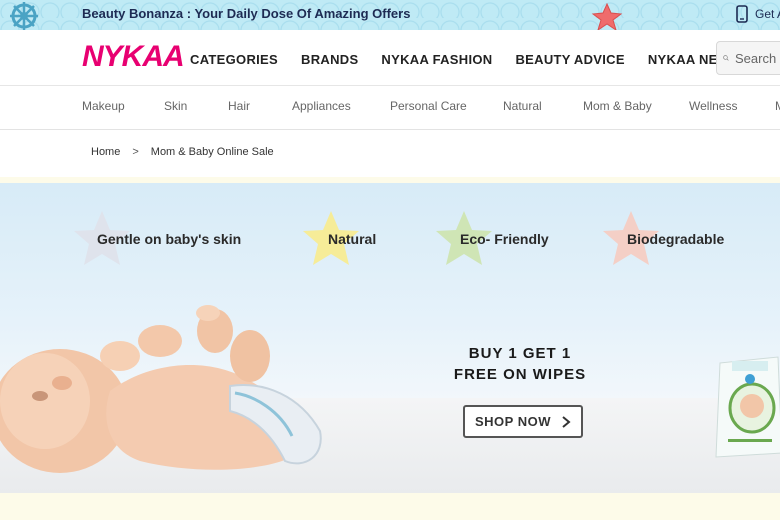 The height and width of the screenshot is (520, 780). Describe the element at coordinates (520, 364) in the screenshot. I see `offer-text: BUY 1 GET 1 FREE ON WIPES` at that location.